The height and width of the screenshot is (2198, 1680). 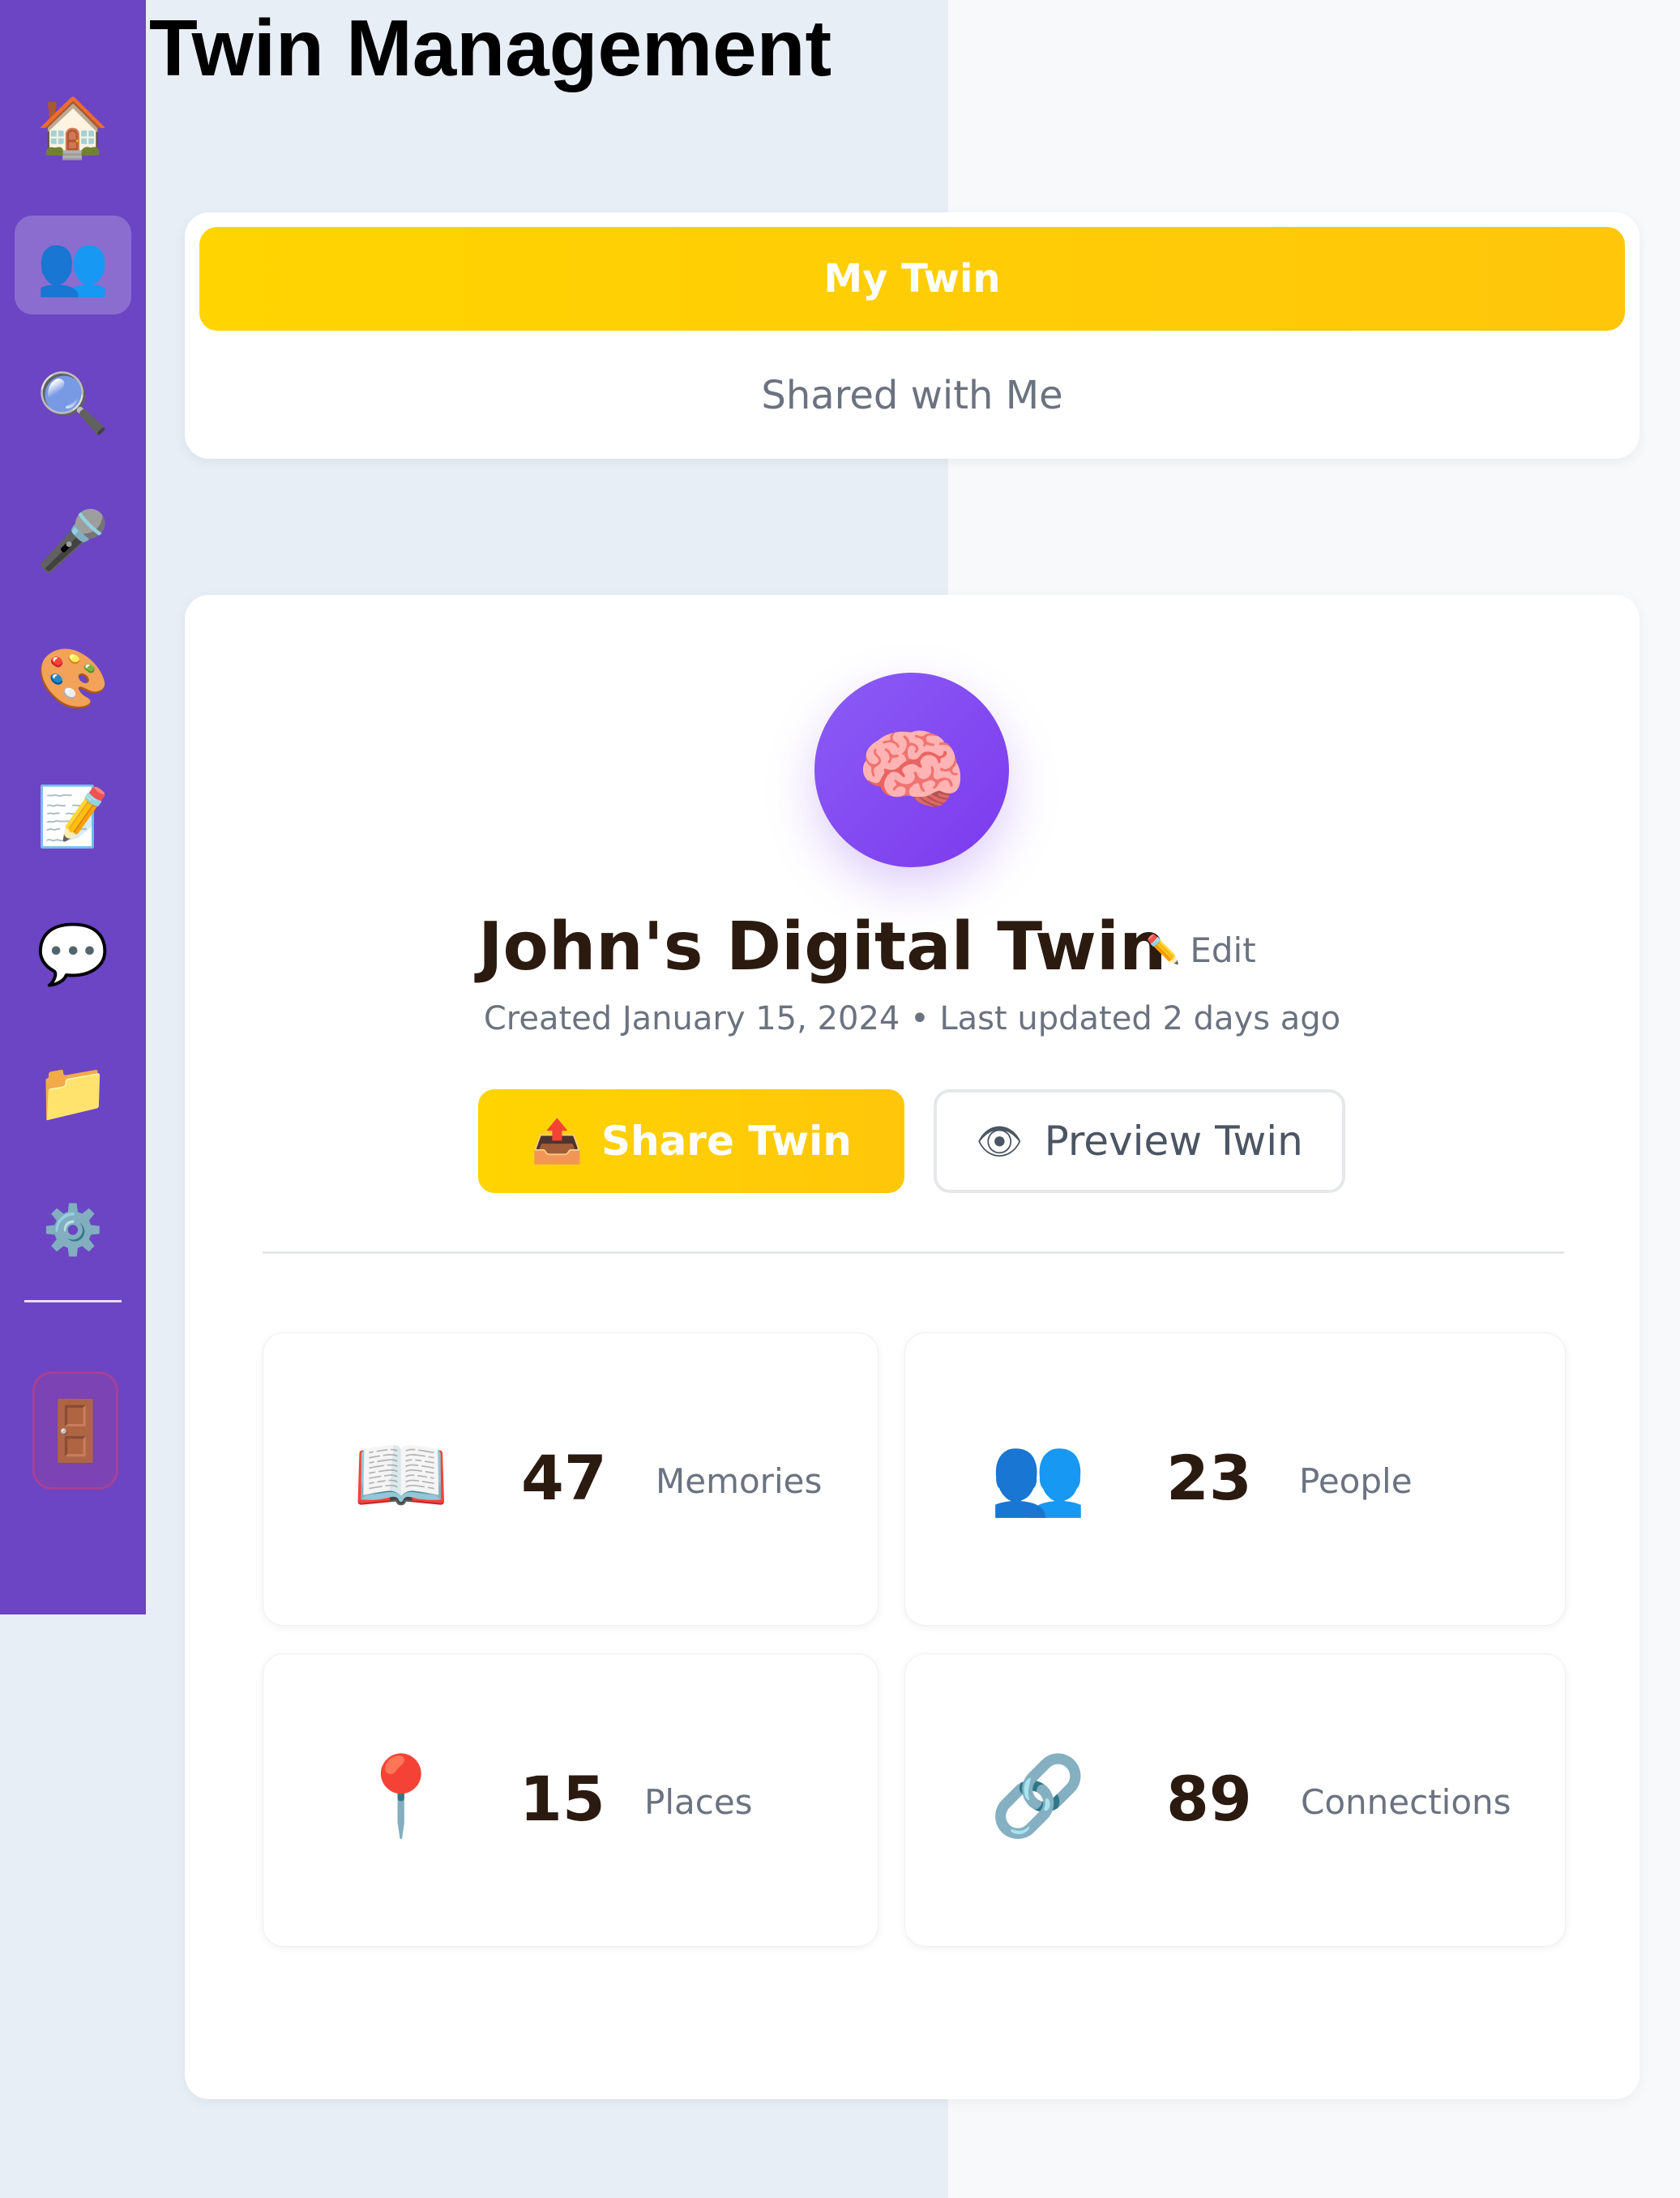 What do you see at coordinates (1038, 1475) in the screenshot?
I see `people-icon: 👥` at bounding box center [1038, 1475].